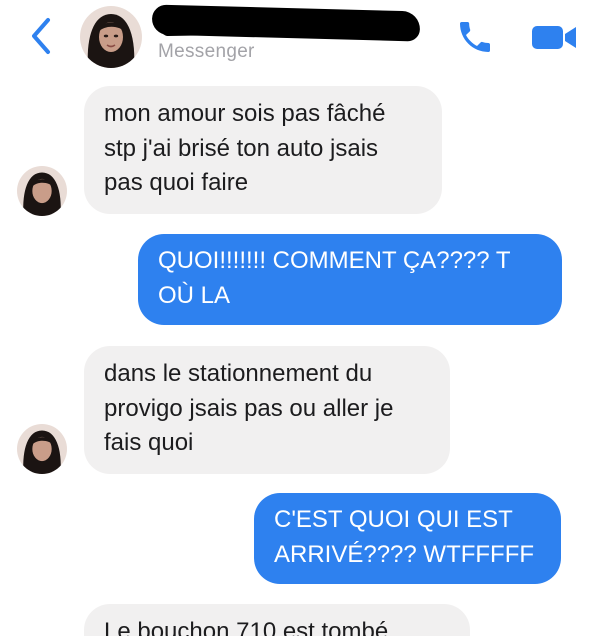 This screenshot has height=636, width=600. Describe the element at coordinates (350, 279) in the screenshot. I see `outgoing-message: QUOI!!!!!!! COMMENT ÇA???? T OÙ LA` at that location.